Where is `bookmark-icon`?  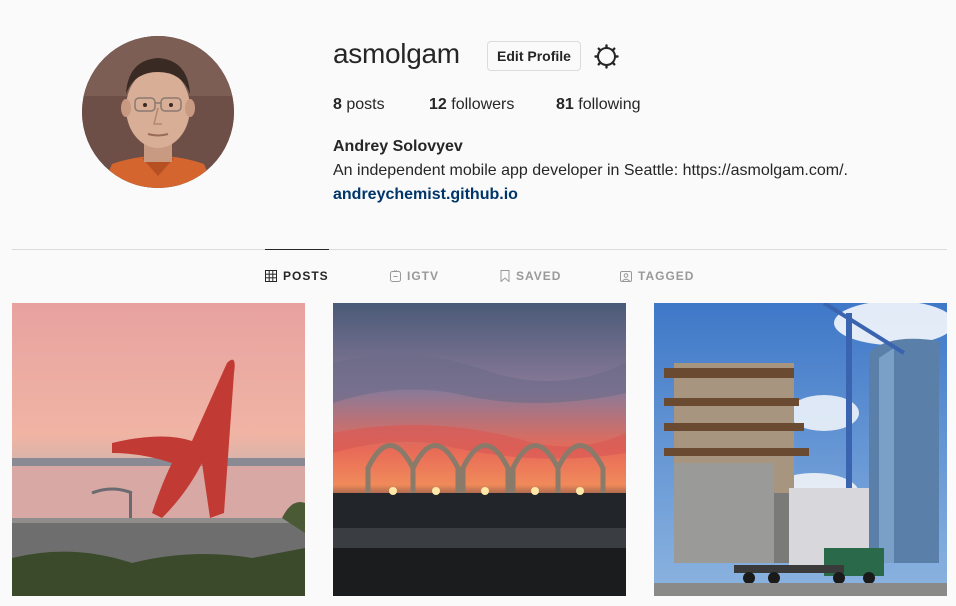 bookmark-icon is located at coordinates (505, 276).